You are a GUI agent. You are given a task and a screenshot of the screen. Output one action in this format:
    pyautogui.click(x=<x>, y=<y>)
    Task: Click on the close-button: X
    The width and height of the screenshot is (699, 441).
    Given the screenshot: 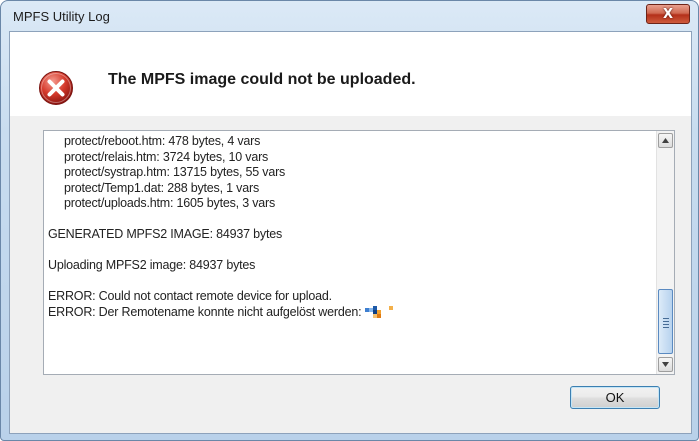 What is the action you would take?
    pyautogui.click(x=668, y=14)
    